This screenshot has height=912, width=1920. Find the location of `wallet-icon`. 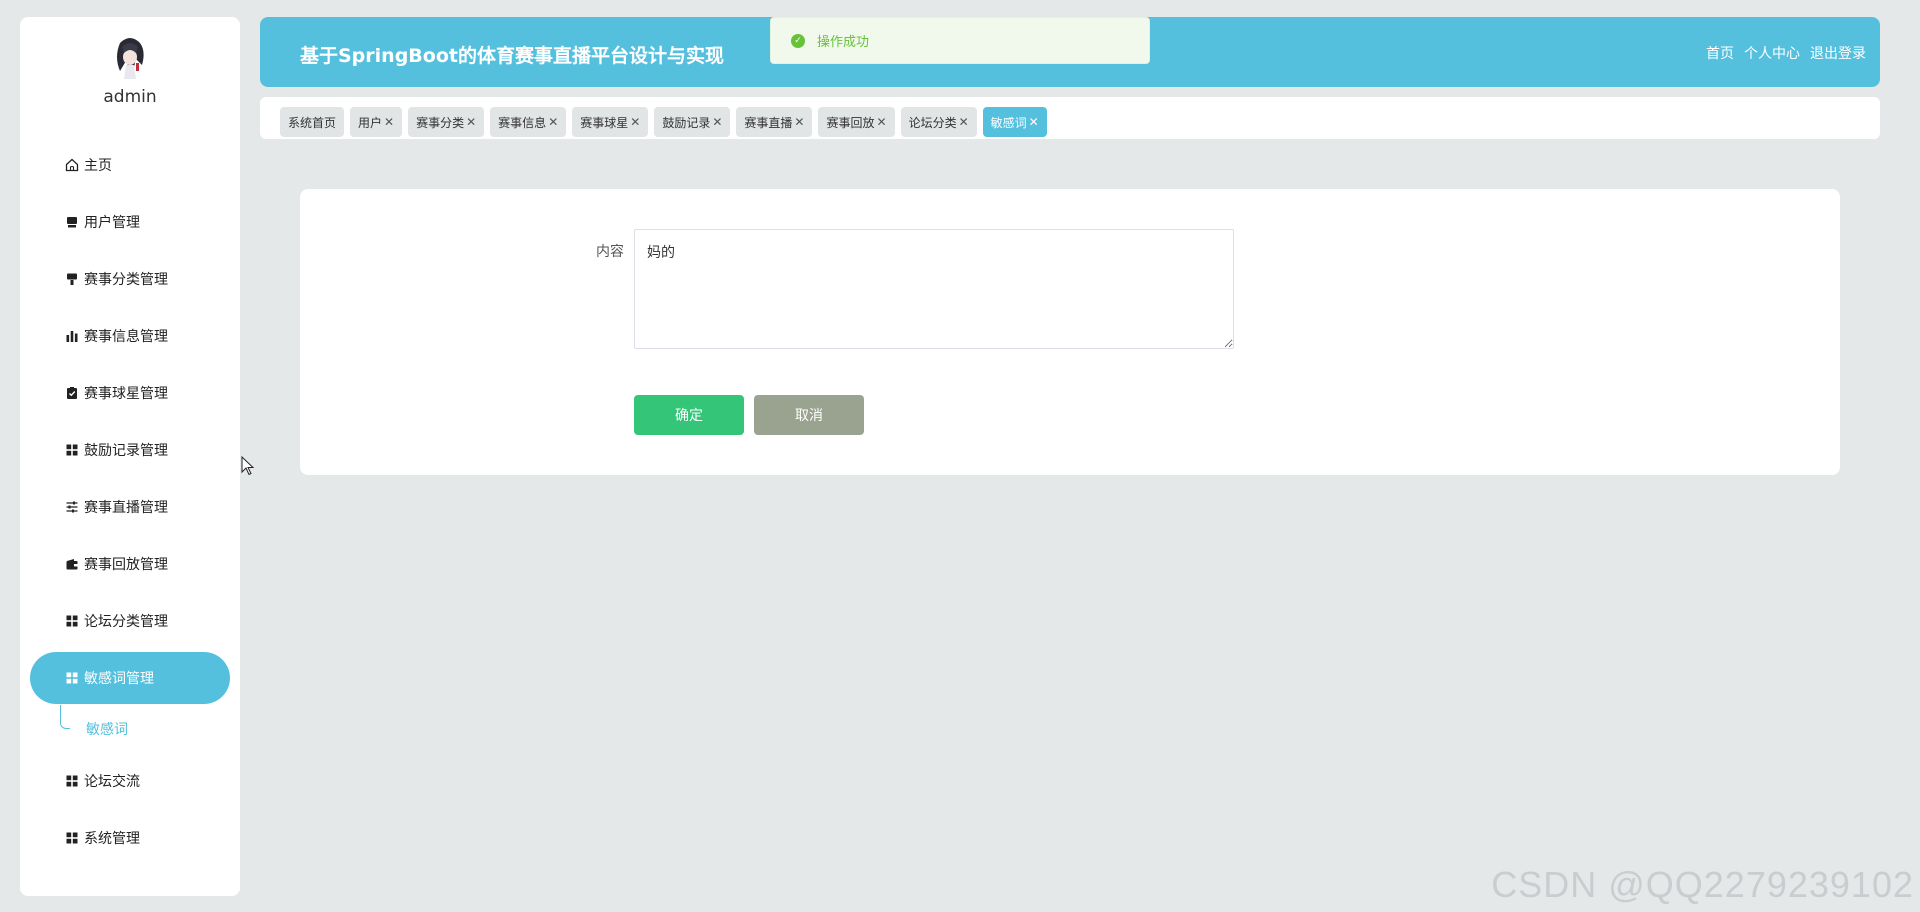

wallet-icon is located at coordinates (72, 564).